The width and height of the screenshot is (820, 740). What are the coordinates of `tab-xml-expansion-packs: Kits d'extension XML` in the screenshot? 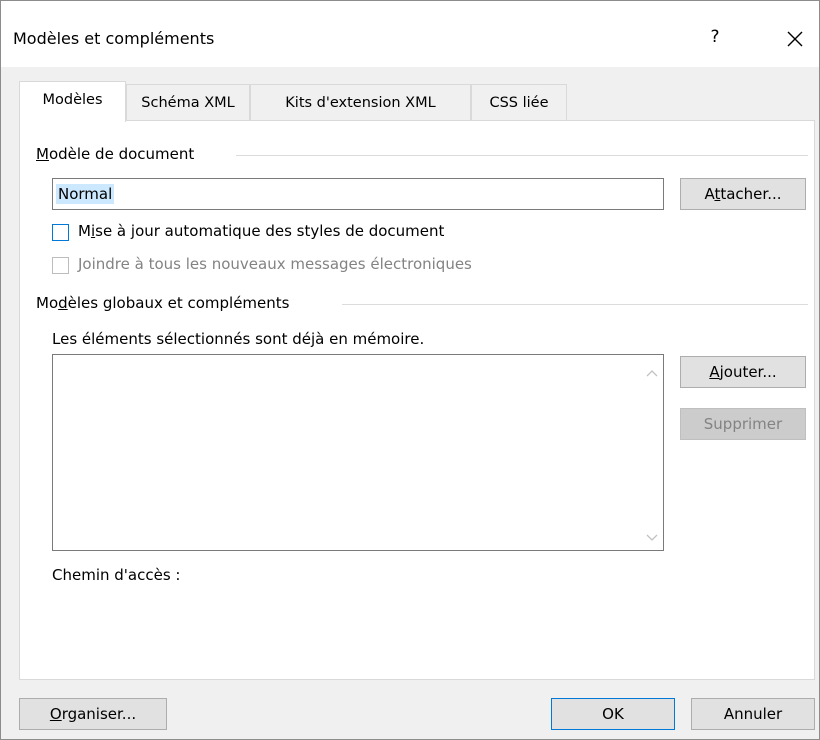 It's located at (360, 102).